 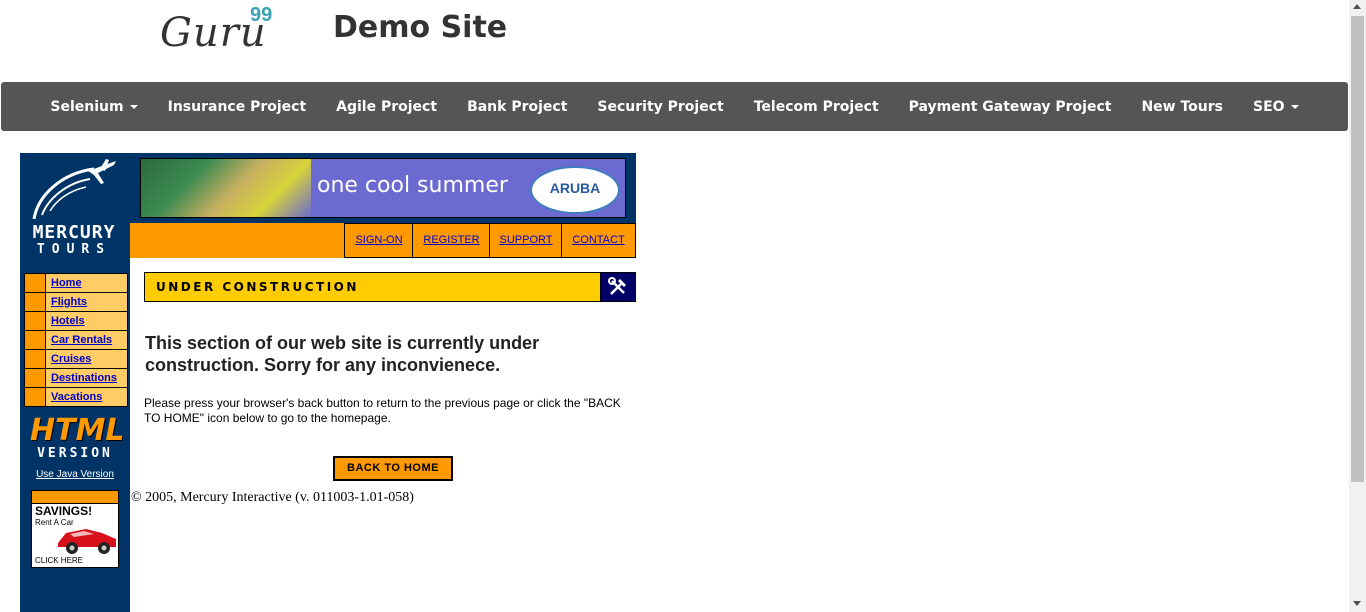 What do you see at coordinates (59, 560) in the screenshot?
I see `savings-click-here: CLICK HERE` at bounding box center [59, 560].